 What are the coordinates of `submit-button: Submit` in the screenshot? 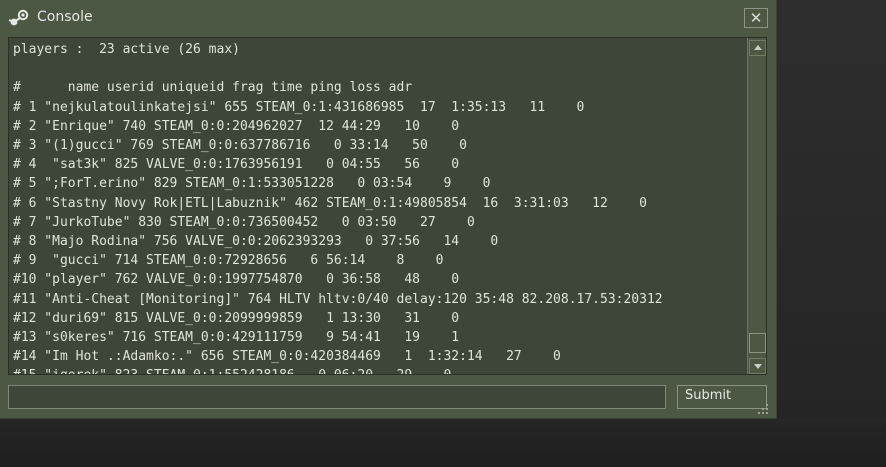 It's located at (722, 397).